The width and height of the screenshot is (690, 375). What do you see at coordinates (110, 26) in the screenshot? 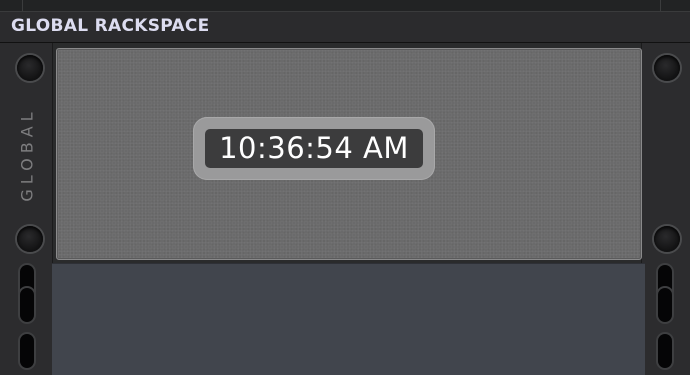
I see `rackspace-title: GLOBAL RACKSPACE` at bounding box center [110, 26].